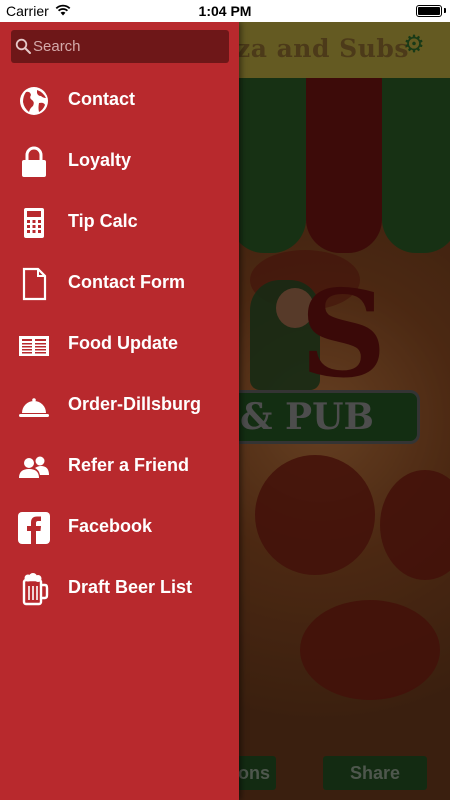 The height and width of the screenshot is (800, 450). I want to click on menu-label: Food Update, so click(123, 343).